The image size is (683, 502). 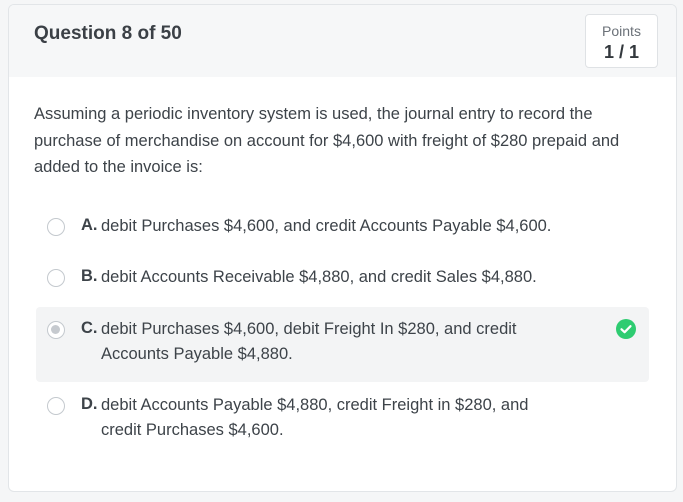 I want to click on radio-button-selected, so click(x=56, y=330).